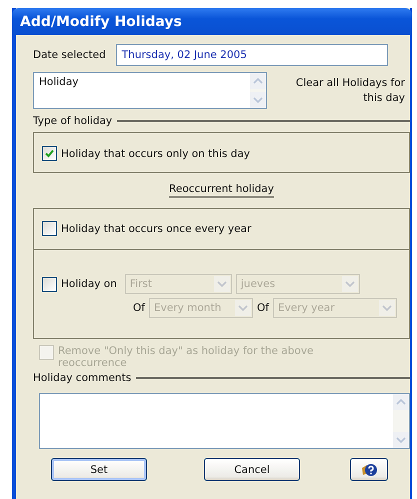 Image resolution: width=417 pixels, height=499 pixels. Describe the element at coordinates (82, 378) in the screenshot. I see `section-label: Holiday comments` at that location.